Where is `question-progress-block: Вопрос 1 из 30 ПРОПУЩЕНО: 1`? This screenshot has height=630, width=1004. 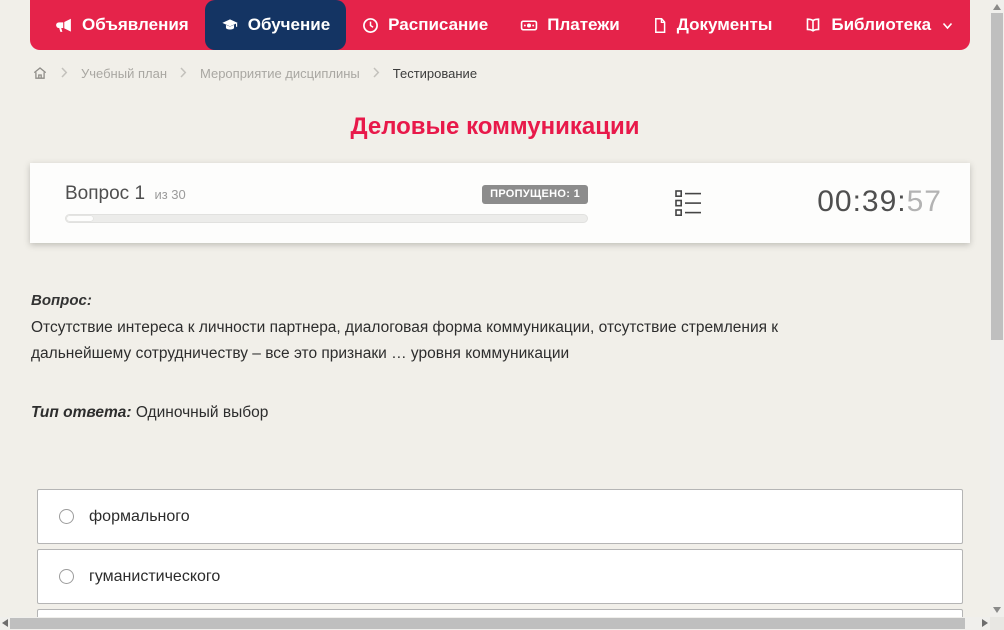
question-progress-block: Вопрос 1 из 30 ПРОПУЩЕНО: 1 is located at coordinates (326, 203).